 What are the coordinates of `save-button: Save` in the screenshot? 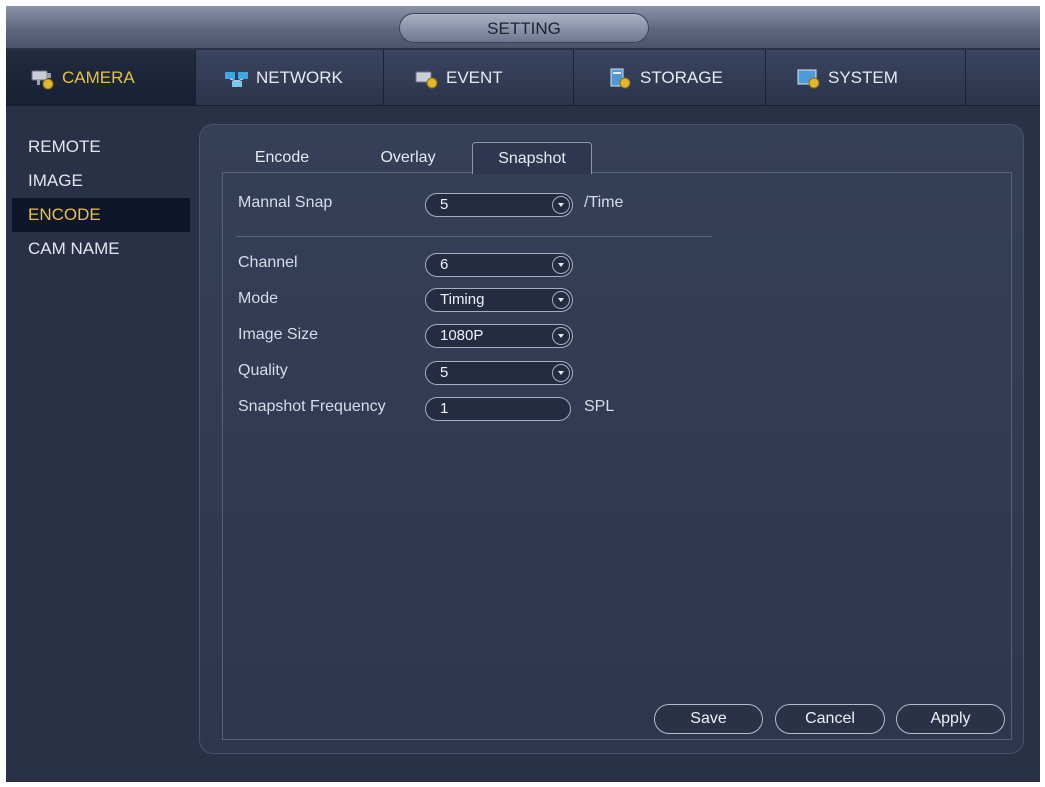 It's located at (708, 719).